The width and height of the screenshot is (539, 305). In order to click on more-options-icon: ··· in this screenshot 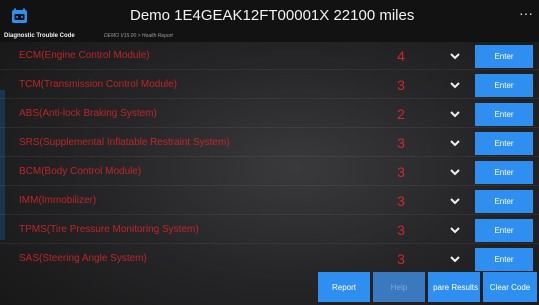, I will do `click(526, 13)`.